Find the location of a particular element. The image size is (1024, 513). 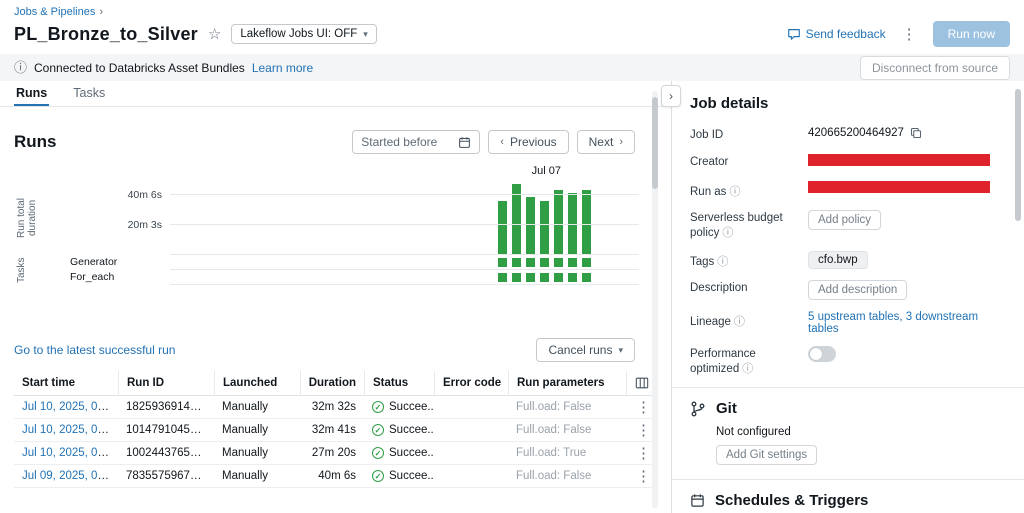

git-branch-icon is located at coordinates (698, 408).